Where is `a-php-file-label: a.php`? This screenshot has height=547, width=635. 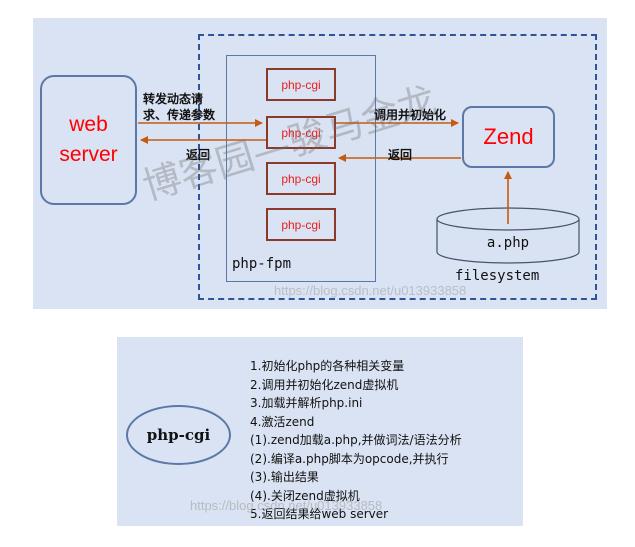
a-php-file-label: a.php is located at coordinates (508, 243).